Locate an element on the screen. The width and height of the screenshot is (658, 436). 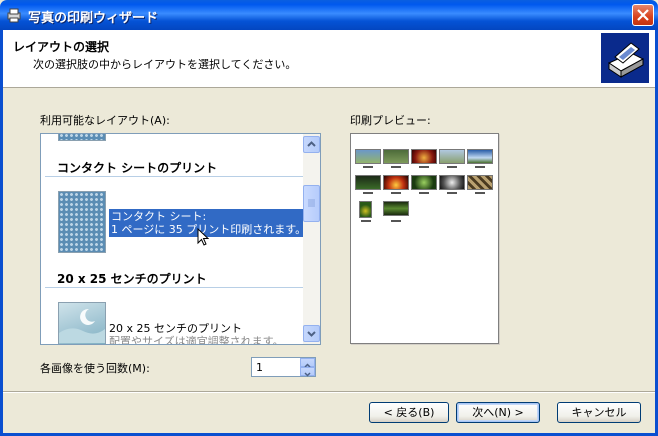
scroll-up-button is located at coordinates (311, 144).